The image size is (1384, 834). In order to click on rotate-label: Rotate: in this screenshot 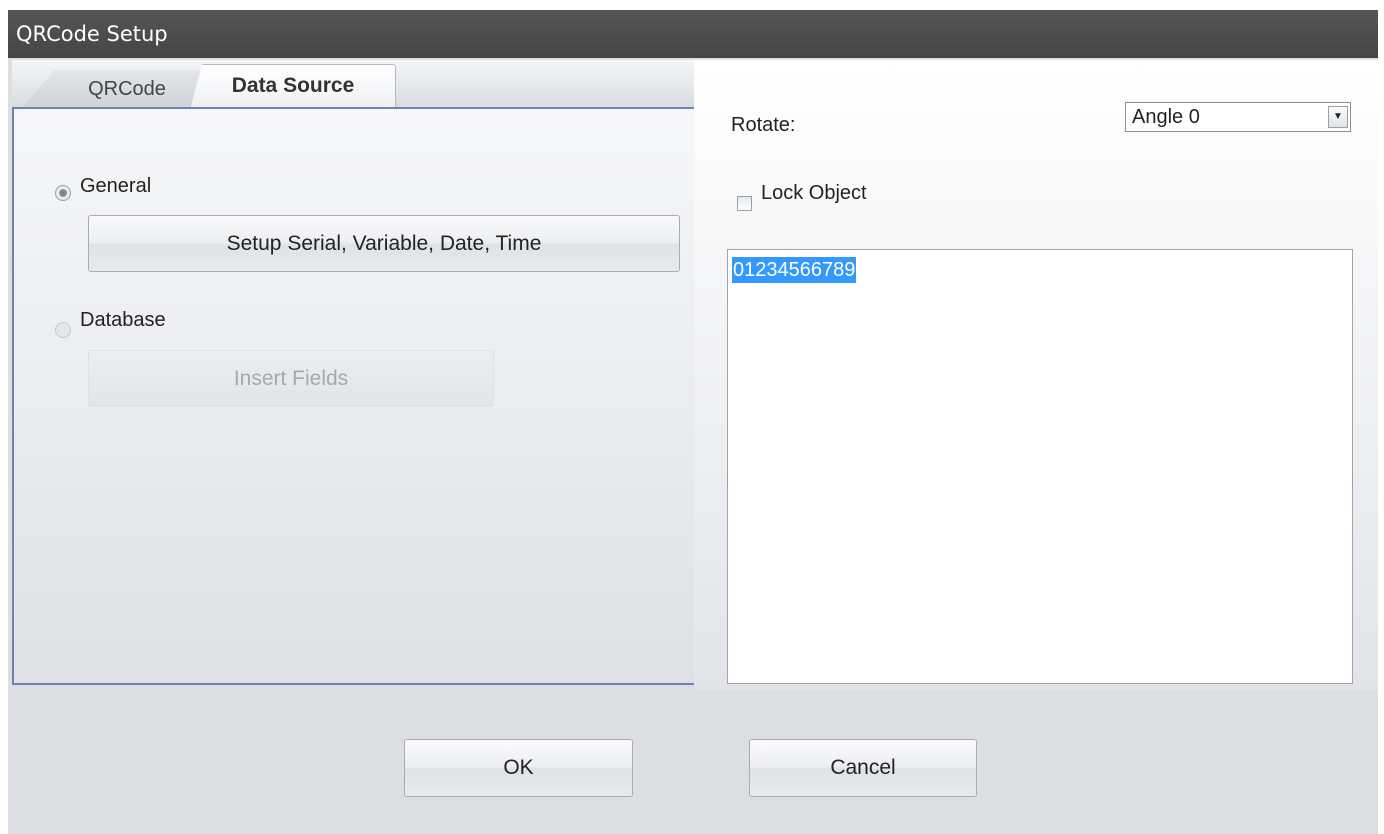, I will do `click(763, 125)`.